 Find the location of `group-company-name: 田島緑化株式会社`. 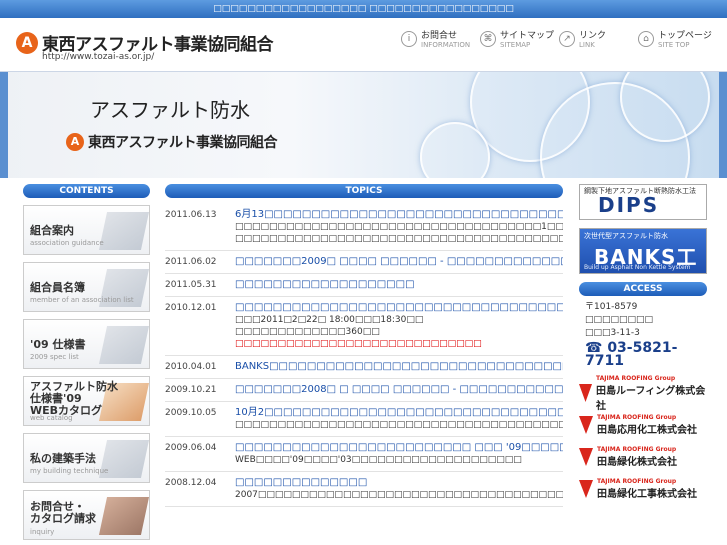

group-company-name: 田島緑化株式会社 is located at coordinates (637, 462).